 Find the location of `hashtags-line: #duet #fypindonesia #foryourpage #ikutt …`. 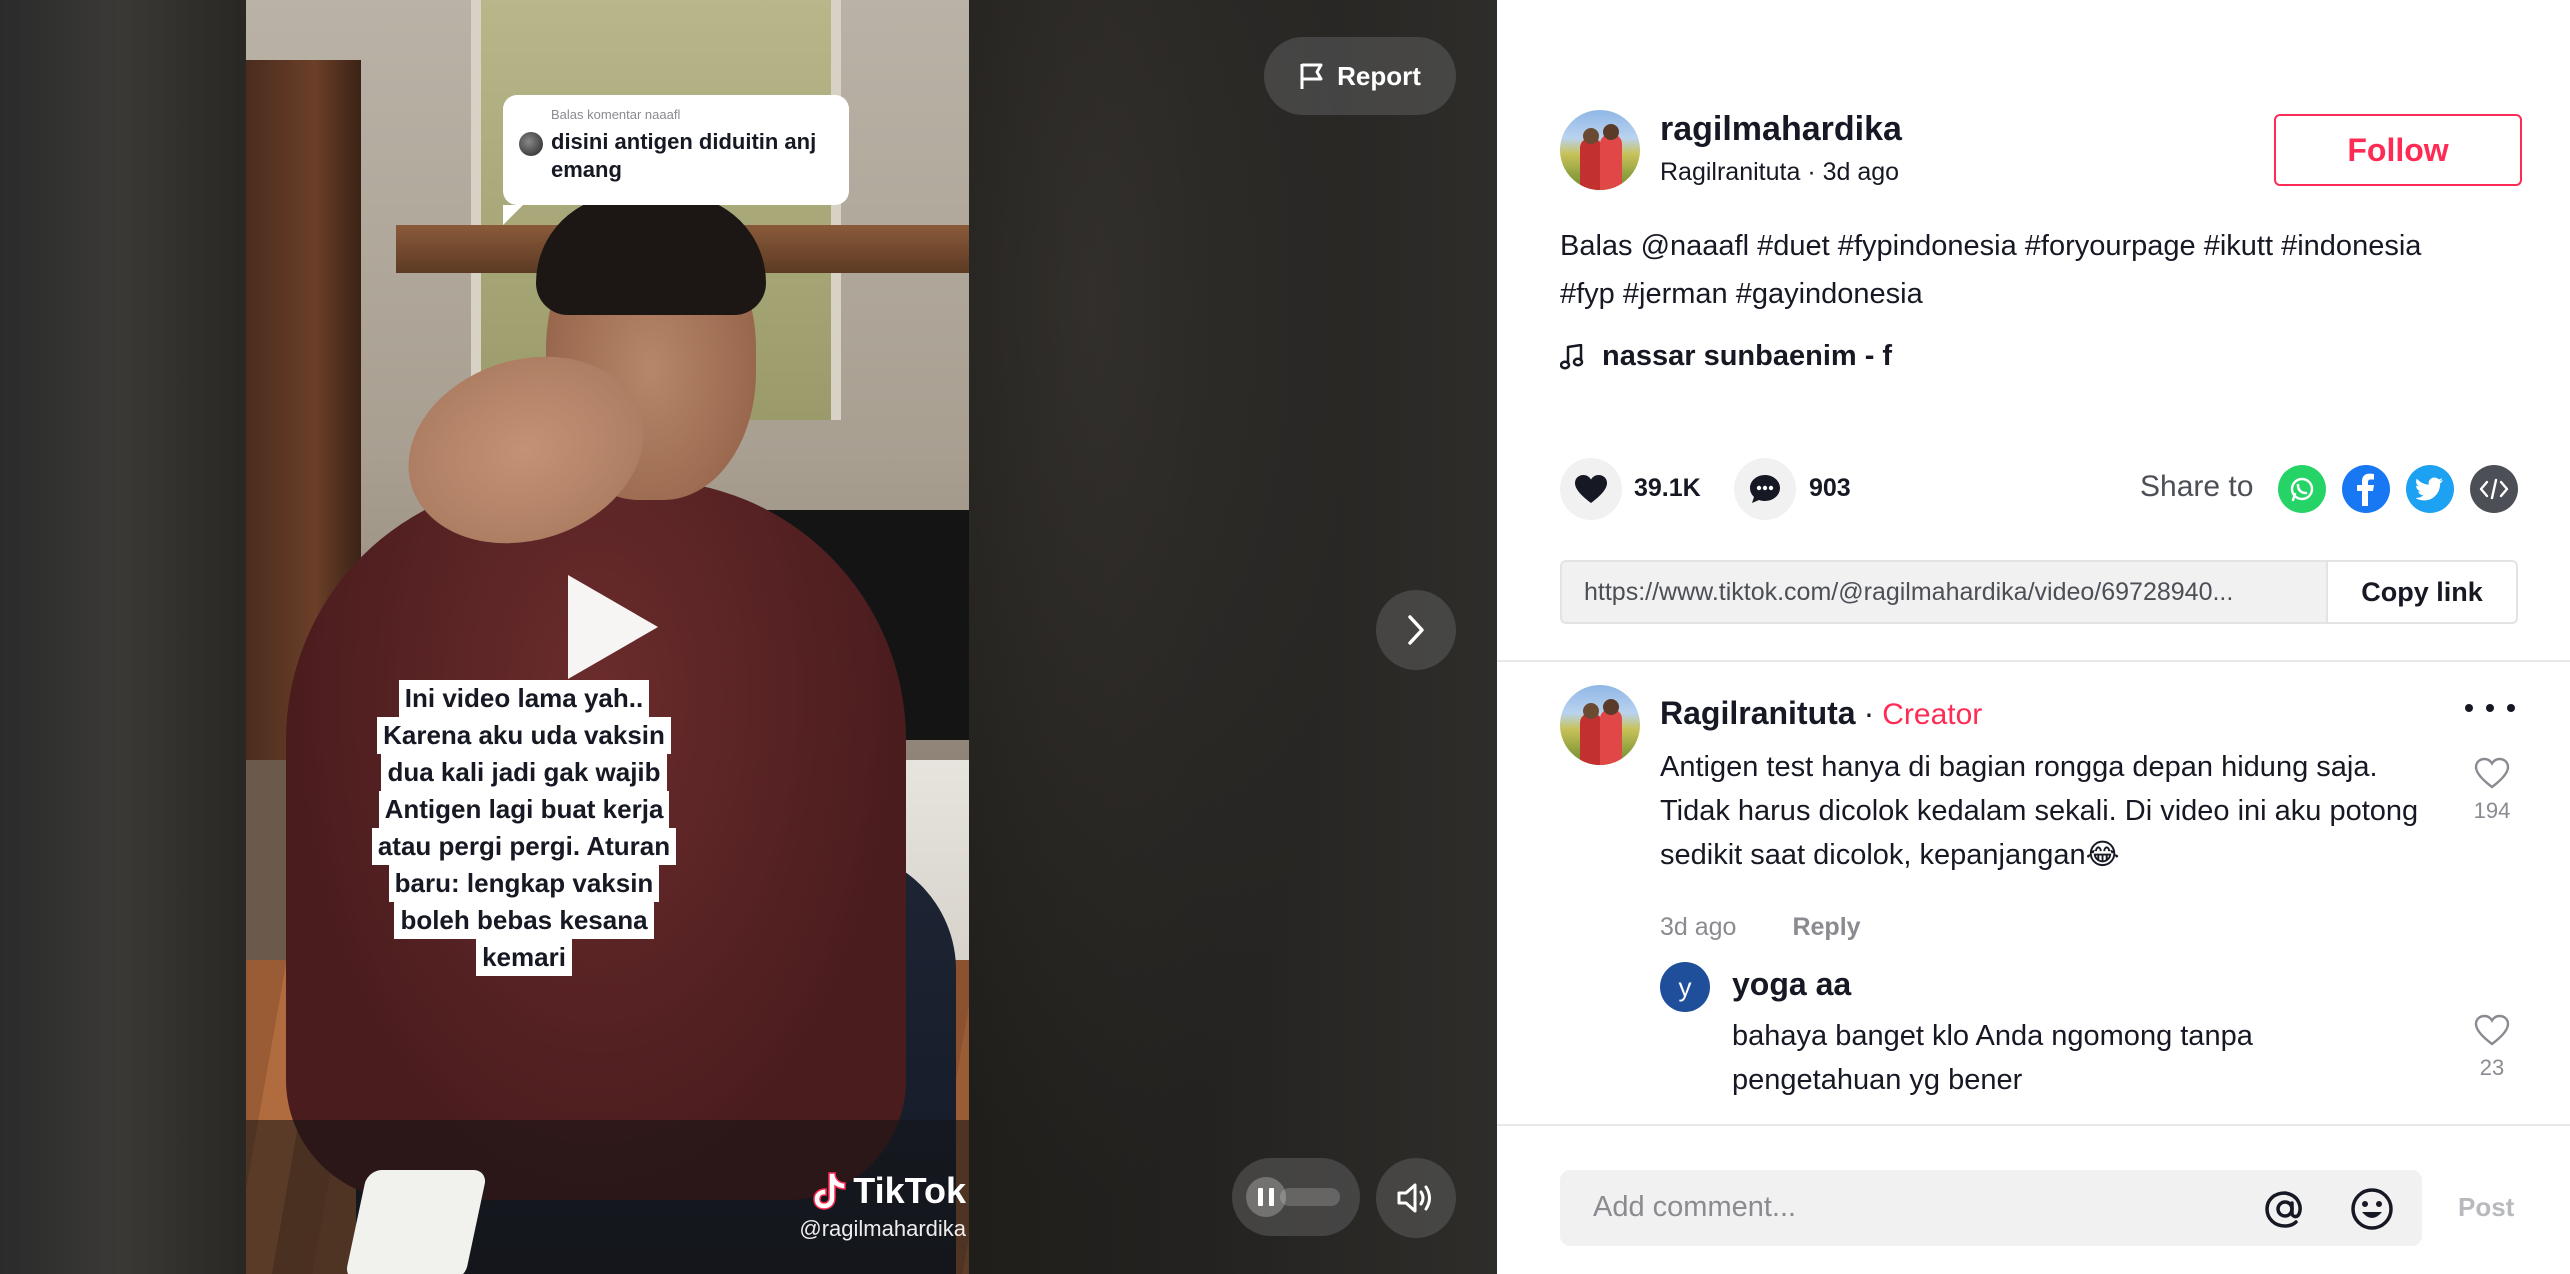

hashtags-line: #duet #fypindonesia #foryourpage #ikutt … is located at coordinates (2089, 246).